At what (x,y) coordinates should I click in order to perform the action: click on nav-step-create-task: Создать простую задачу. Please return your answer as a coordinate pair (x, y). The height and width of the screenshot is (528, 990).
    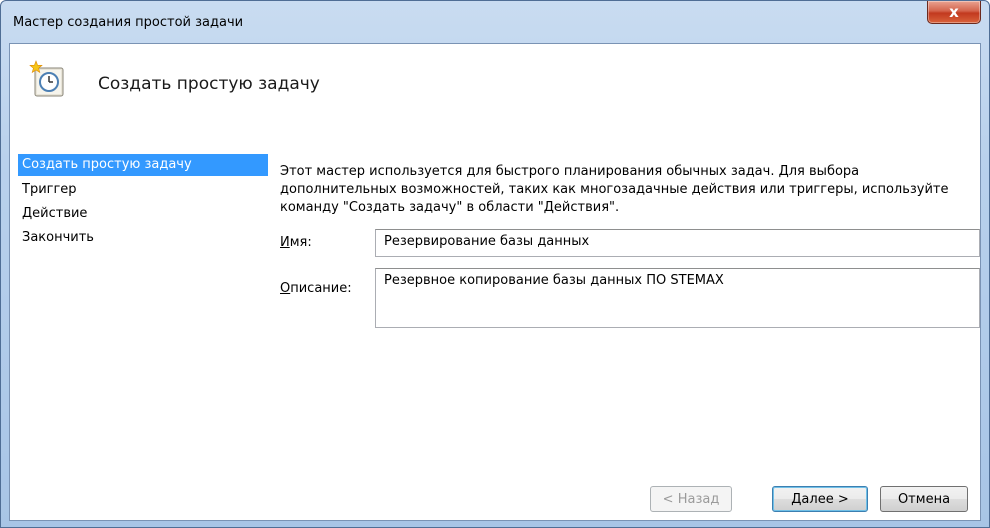
    Looking at the image, I should click on (143, 165).